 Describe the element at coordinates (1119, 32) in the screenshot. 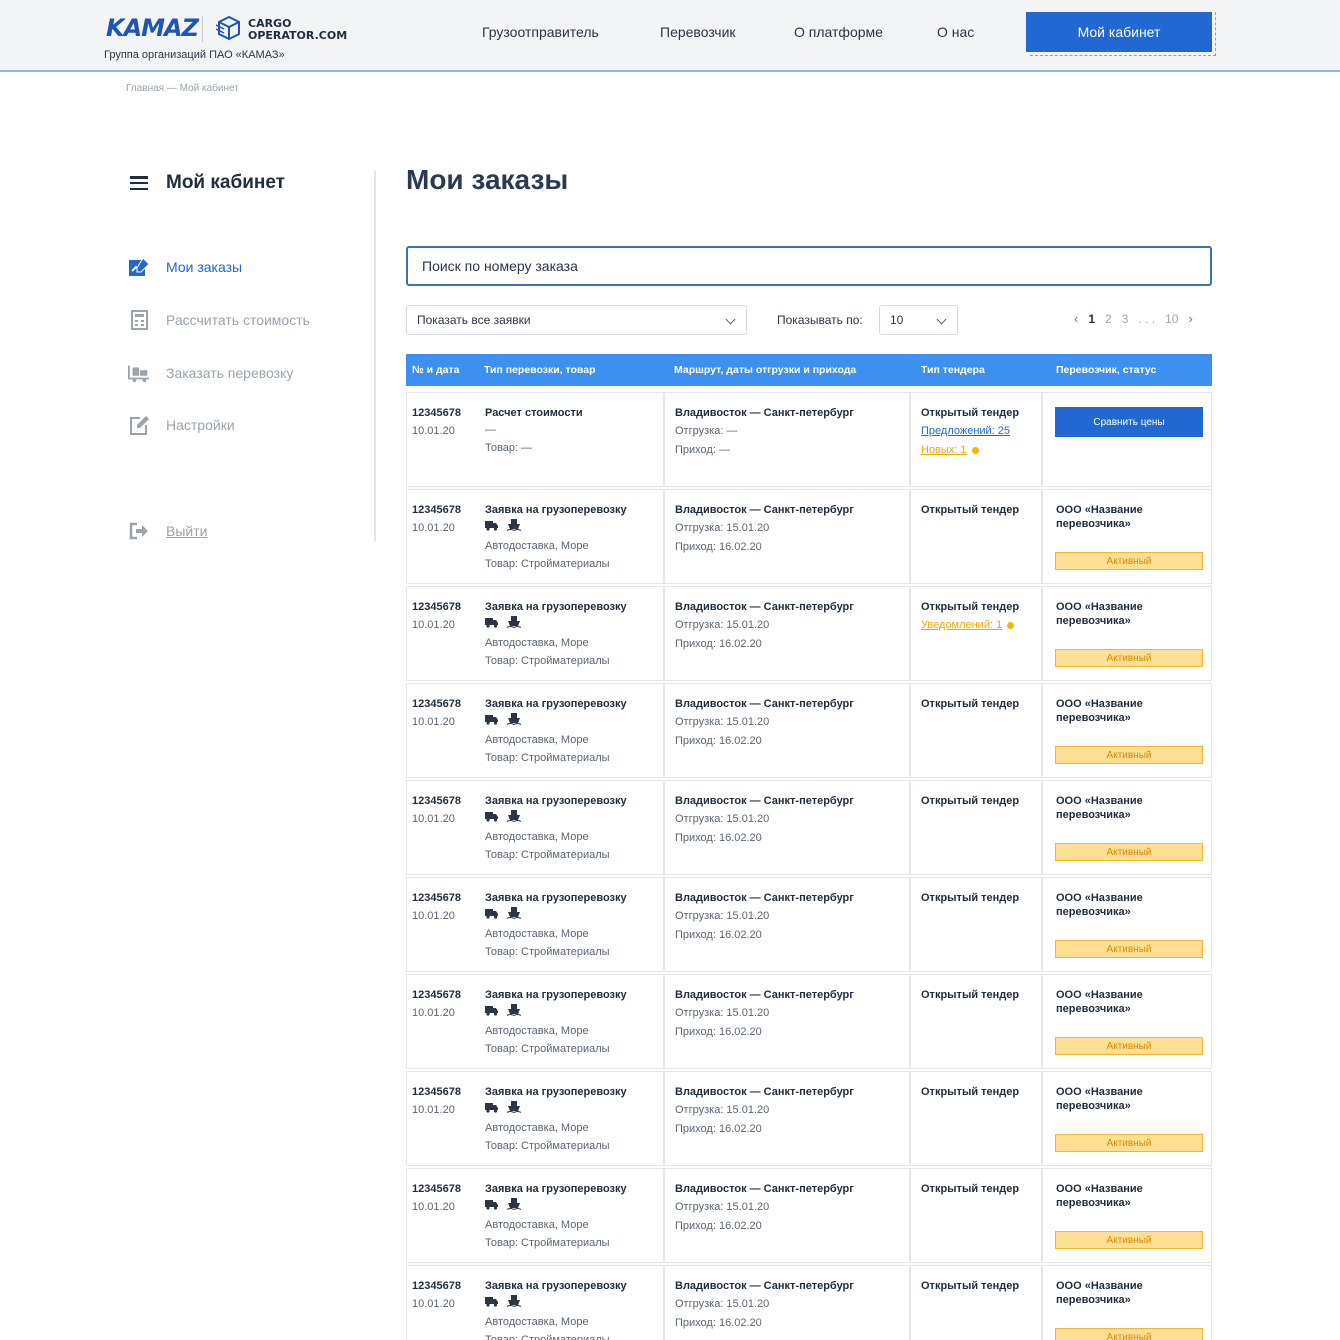

I see `my-cabinet-button: Мой кабинет` at that location.